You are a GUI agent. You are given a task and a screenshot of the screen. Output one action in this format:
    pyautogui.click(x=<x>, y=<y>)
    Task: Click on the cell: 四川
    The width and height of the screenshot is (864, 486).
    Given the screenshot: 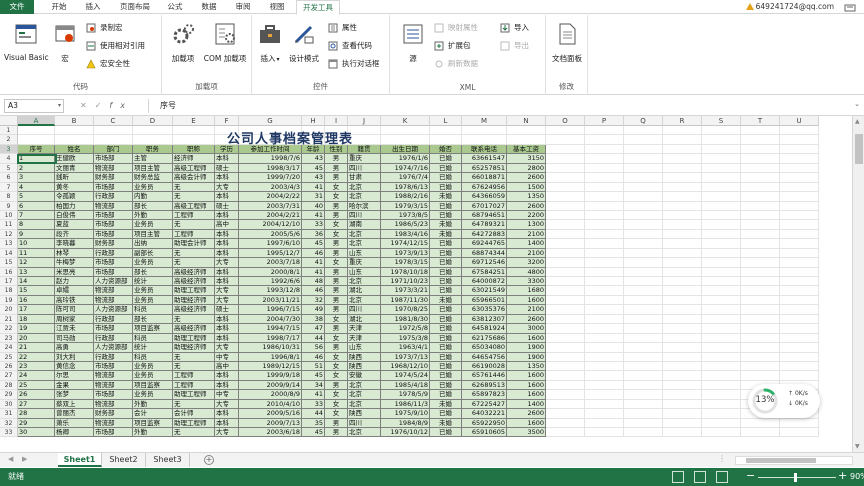 What is the action you would take?
    pyautogui.click(x=364, y=423)
    